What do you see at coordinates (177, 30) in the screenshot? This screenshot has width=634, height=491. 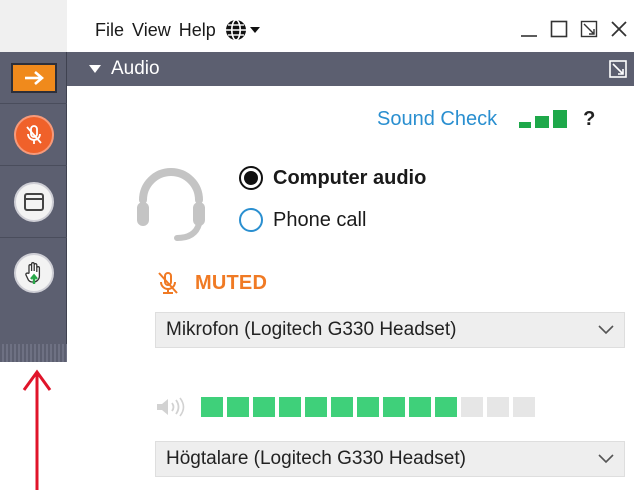 I see `menu-bar: File View Help` at bounding box center [177, 30].